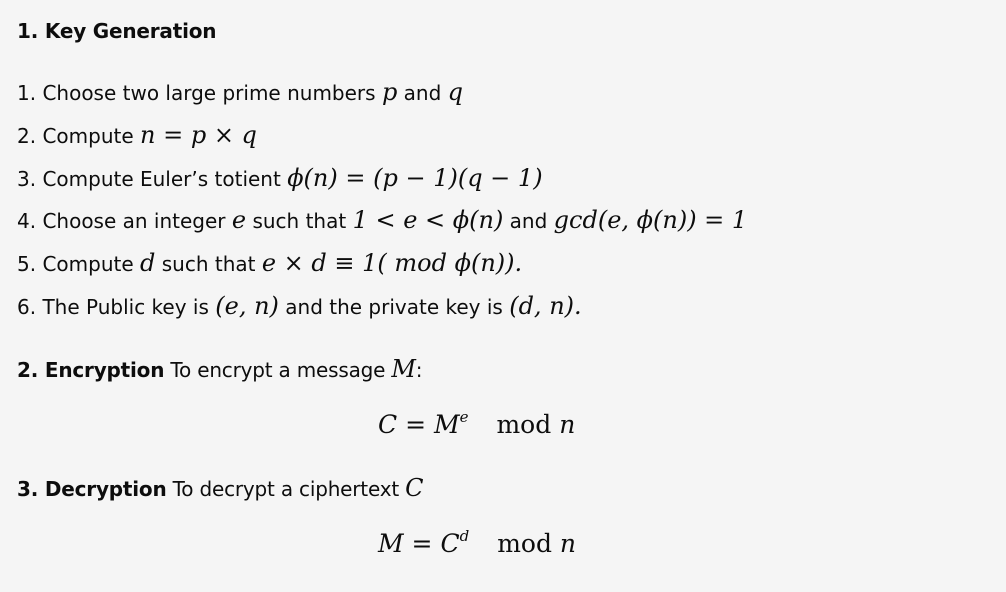  Describe the element at coordinates (196, 93) in the screenshot. I see `step-1-text: 1. Choose two large prime numbers` at that location.